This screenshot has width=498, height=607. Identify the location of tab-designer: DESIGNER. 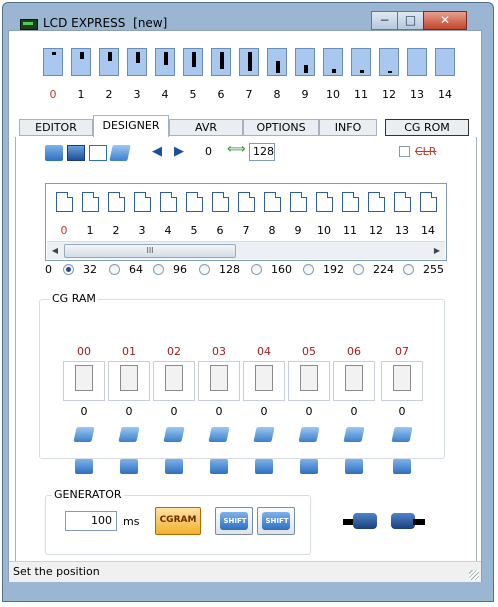
(131, 126).